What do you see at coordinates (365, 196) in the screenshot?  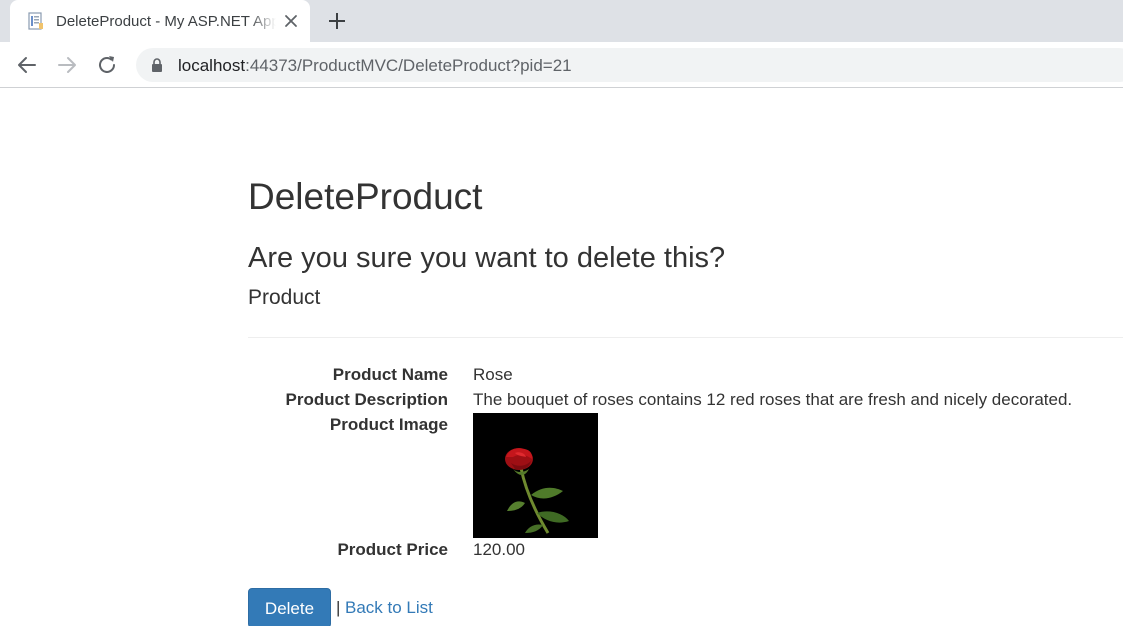 I see `page-title: DeleteProduct` at bounding box center [365, 196].